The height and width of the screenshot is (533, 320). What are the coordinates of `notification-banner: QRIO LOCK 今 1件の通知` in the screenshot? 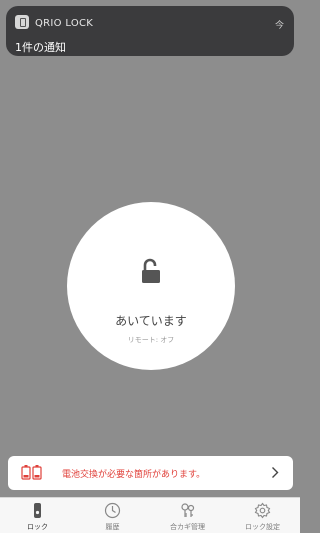 It's located at (150, 31).